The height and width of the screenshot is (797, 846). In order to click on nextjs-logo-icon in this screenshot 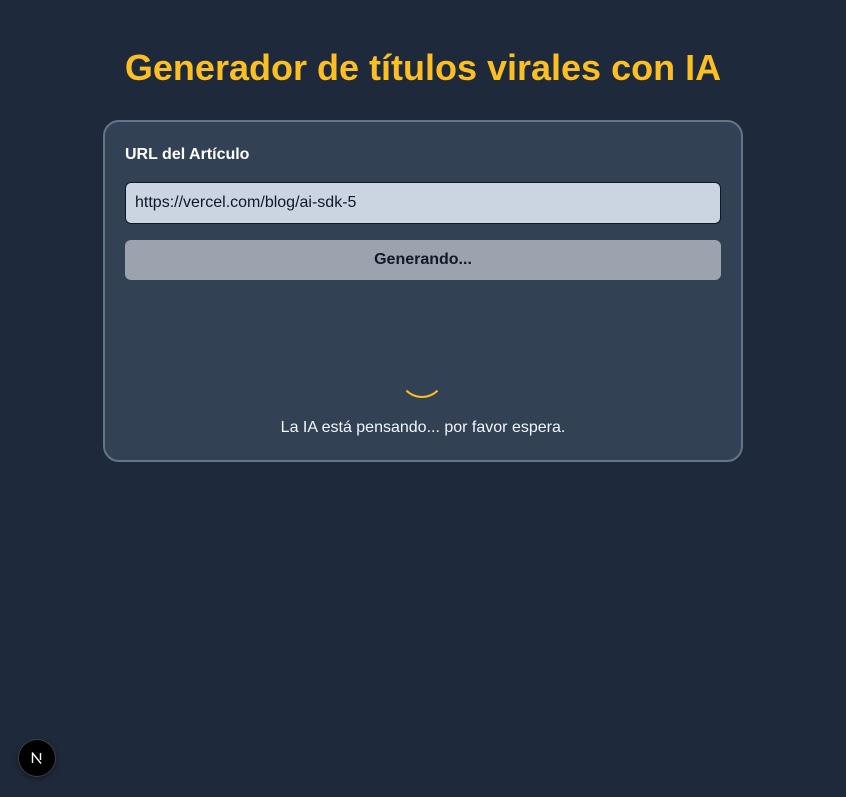, I will do `click(36, 758)`.